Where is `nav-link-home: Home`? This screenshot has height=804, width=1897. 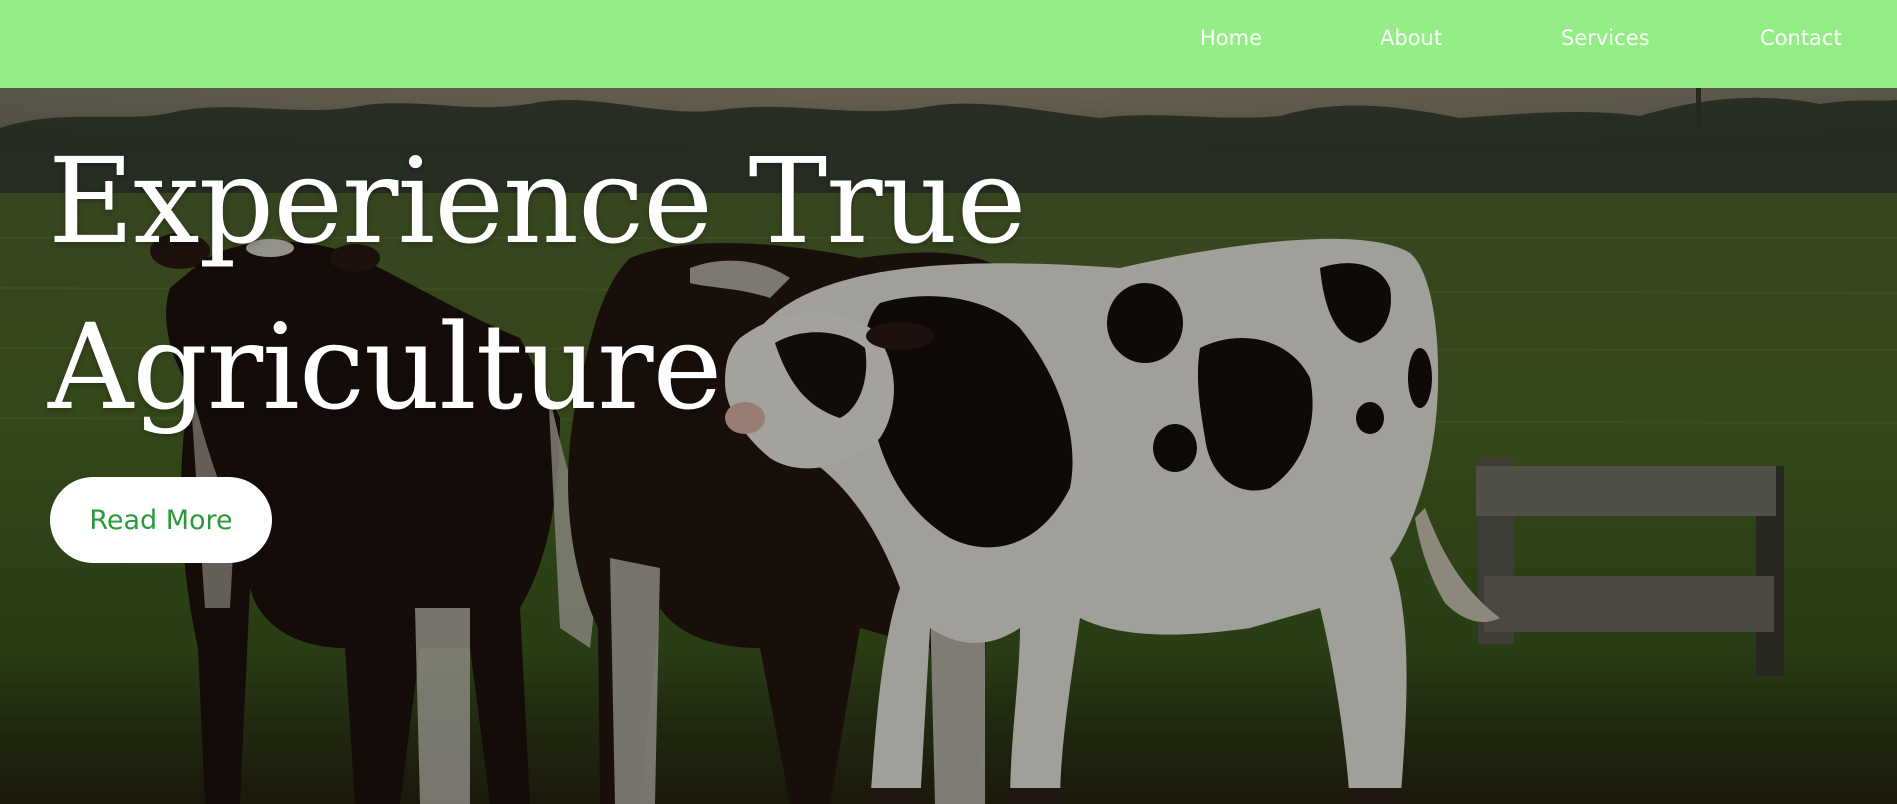 nav-link-home: Home is located at coordinates (1231, 38).